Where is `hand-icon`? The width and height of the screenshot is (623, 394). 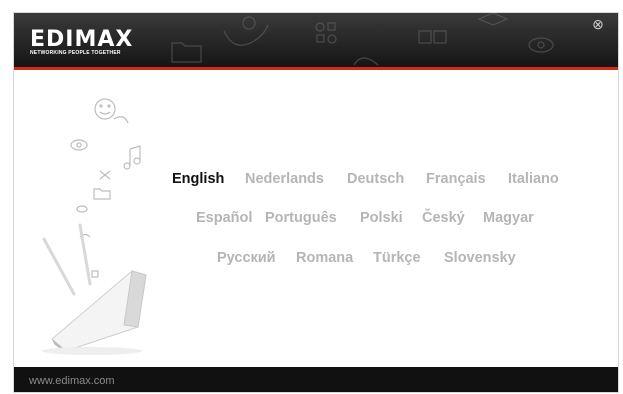
hand-icon is located at coordinates (246, 31).